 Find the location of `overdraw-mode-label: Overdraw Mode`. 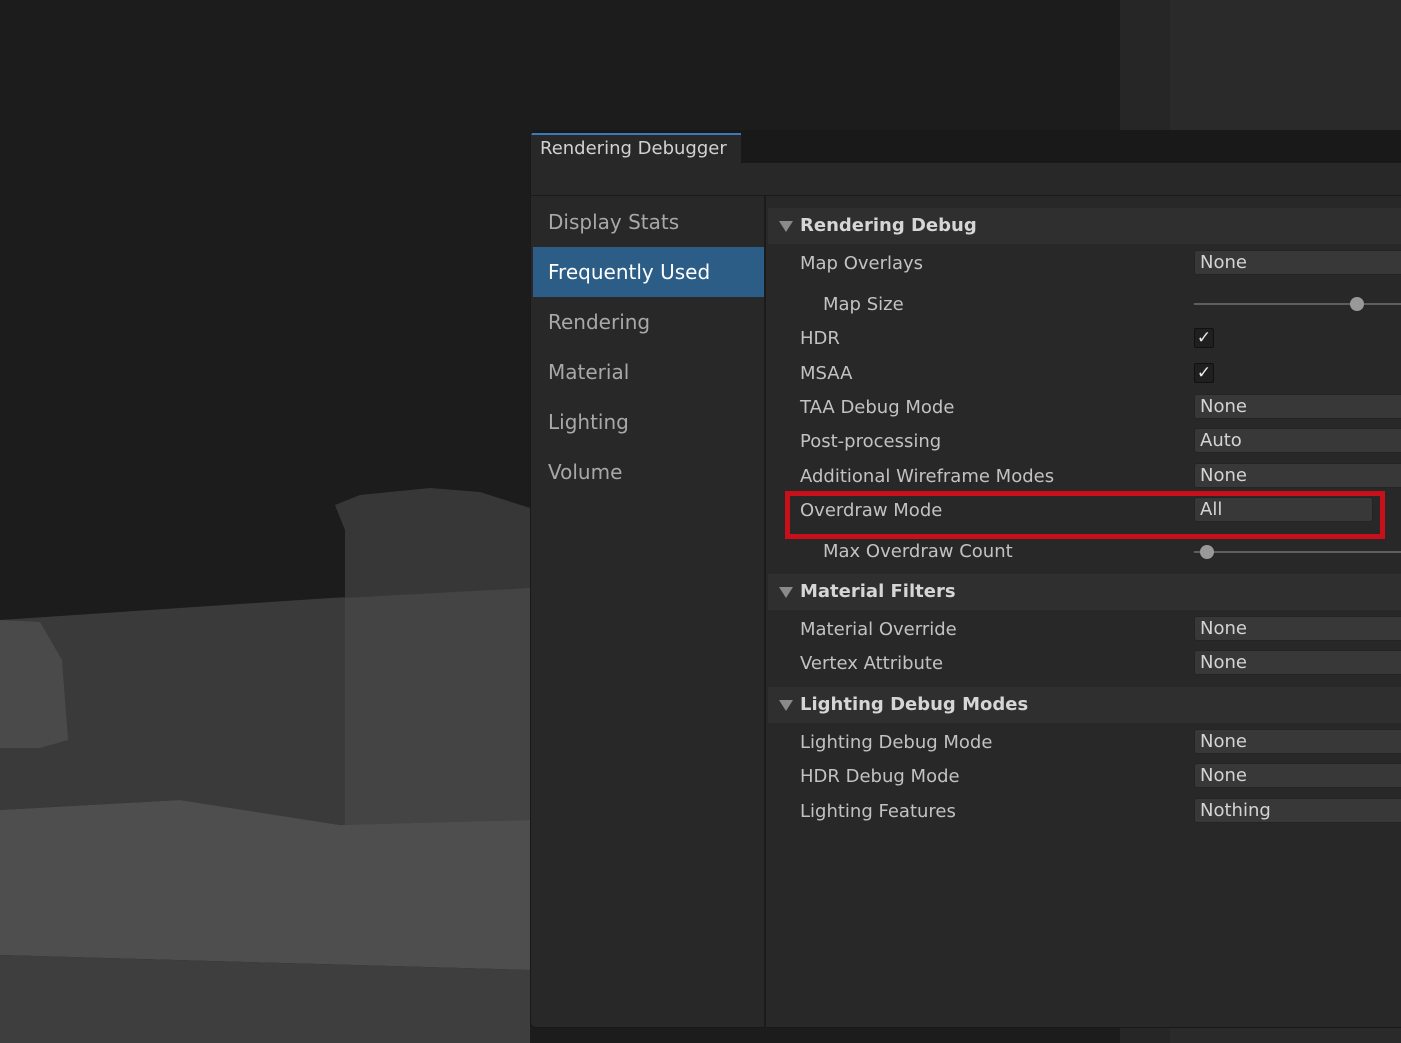

overdraw-mode-label: Overdraw Mode is located at coordinates (871, 510).